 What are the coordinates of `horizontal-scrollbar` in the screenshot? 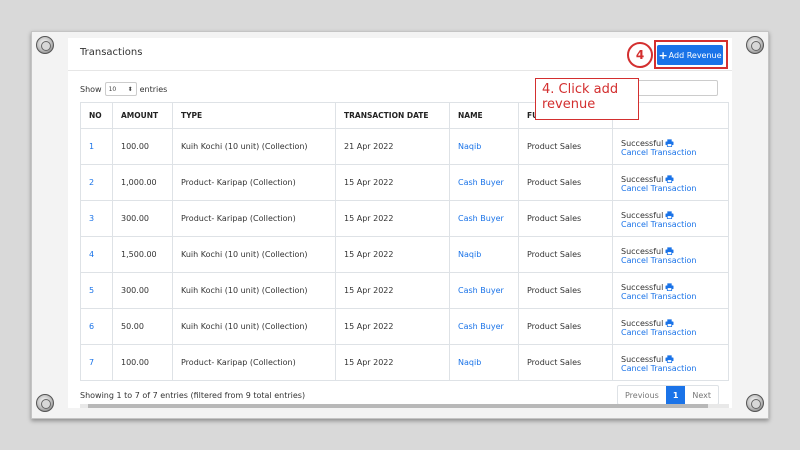 It's located at (404, 406).